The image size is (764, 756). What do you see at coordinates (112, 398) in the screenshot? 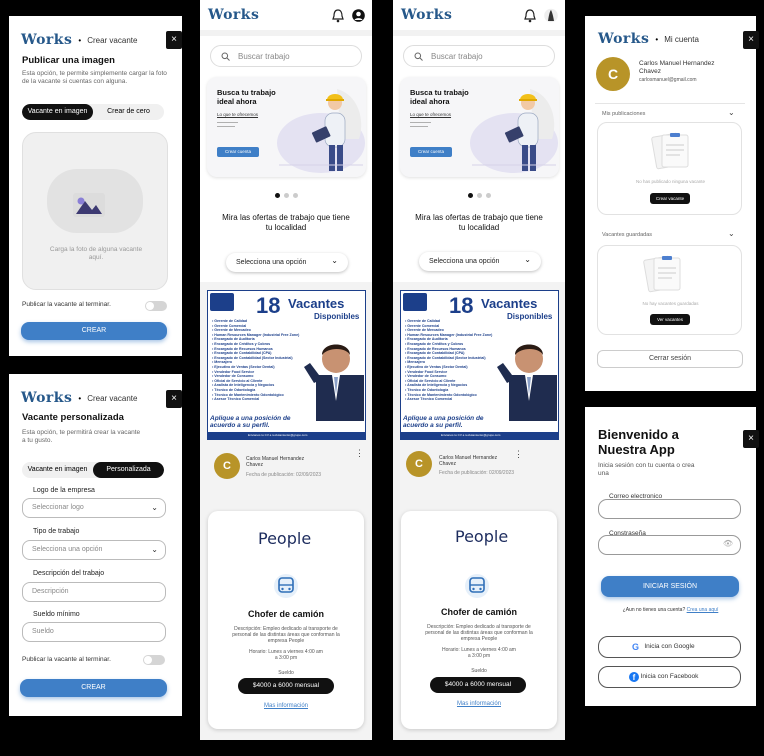
I see `header-title: Crear vacante` at bounding box center [112, 398].